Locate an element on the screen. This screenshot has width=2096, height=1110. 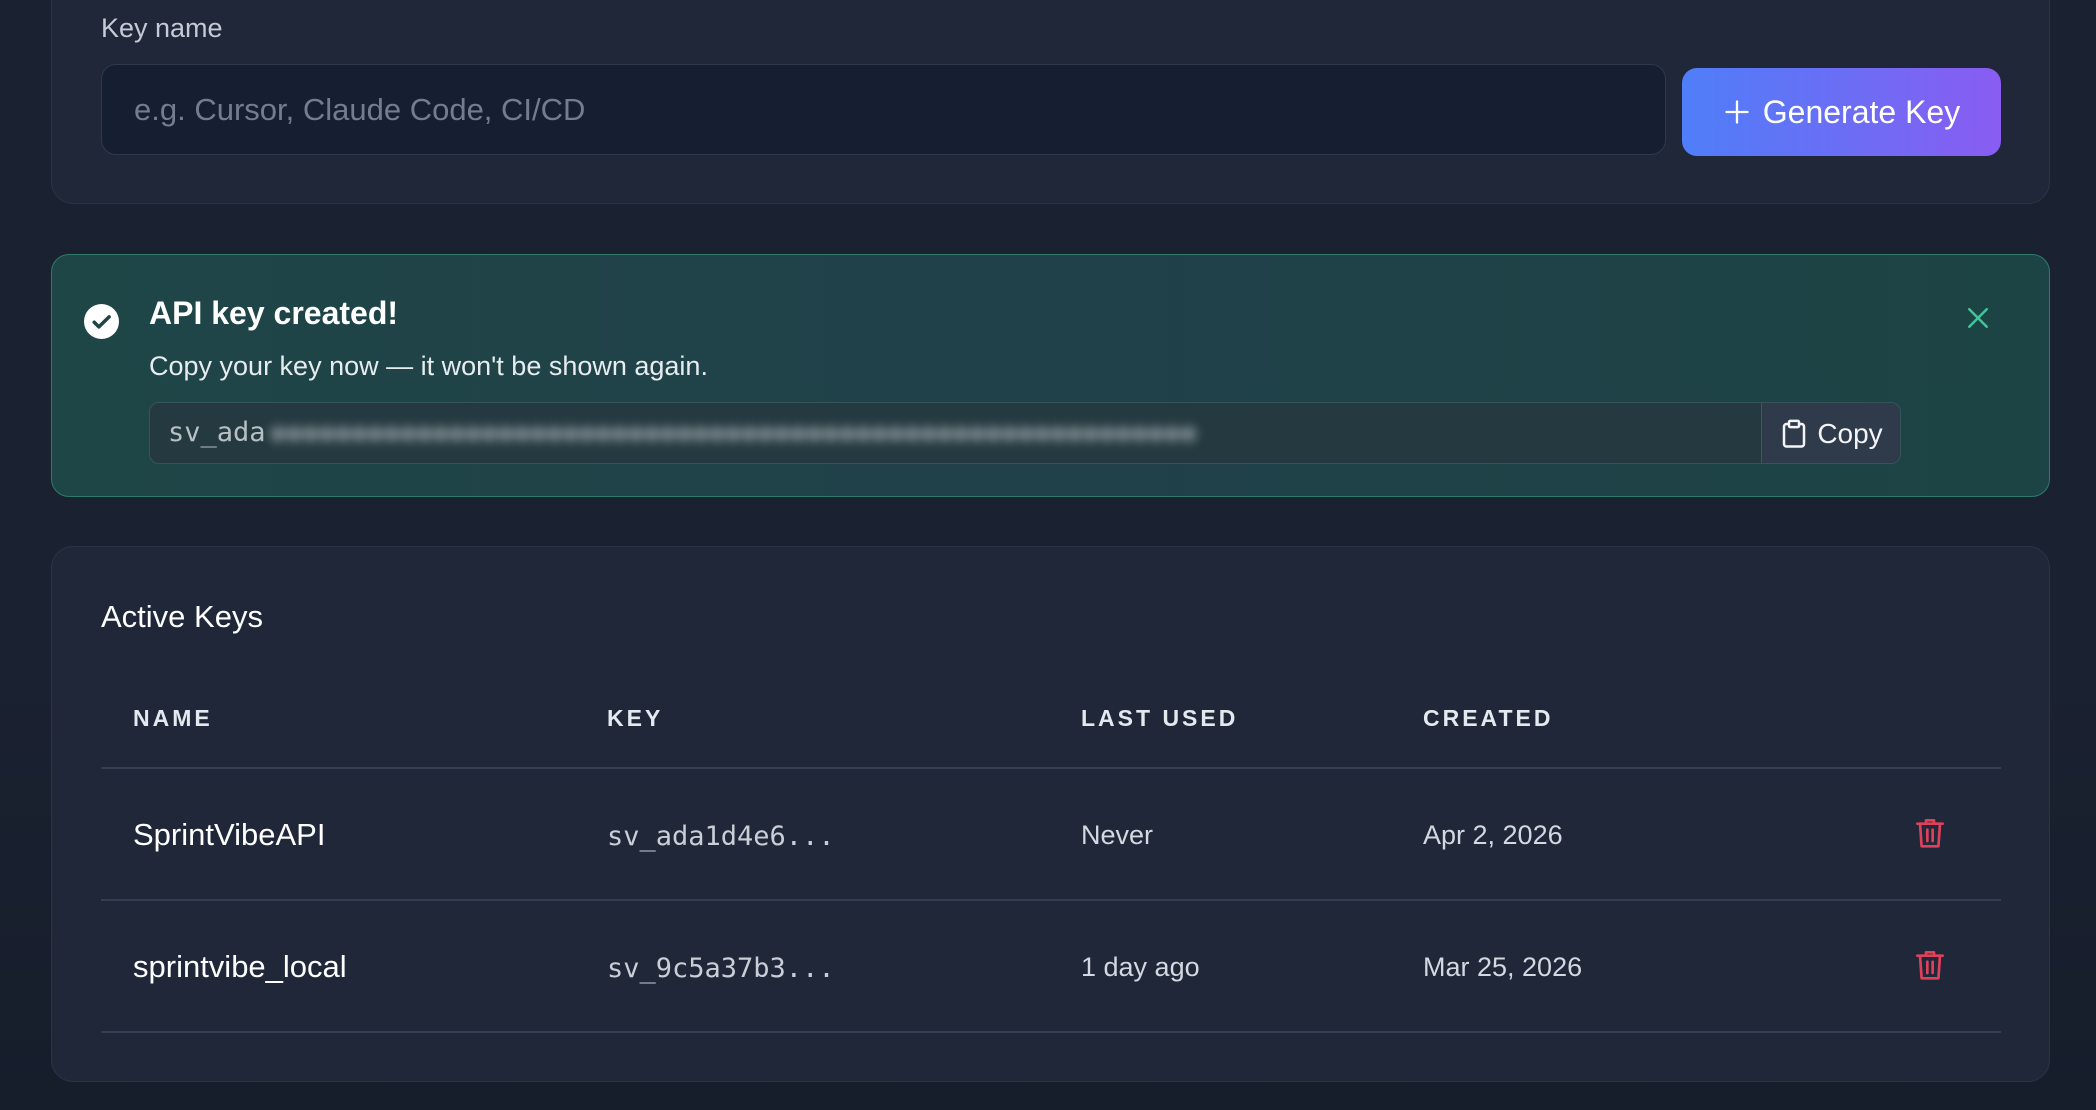
created-cell: Mar 25, 2026 is located at coordinates (1503, 967).